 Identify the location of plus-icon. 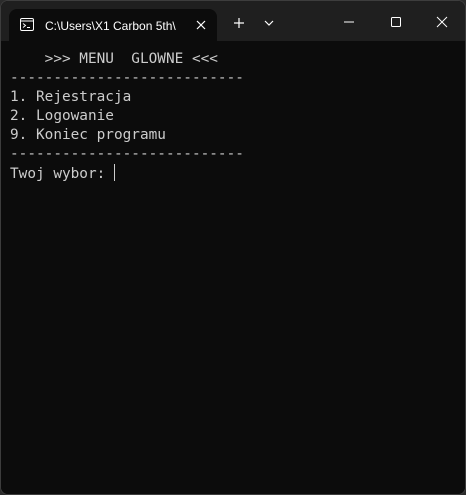
(239, 23).